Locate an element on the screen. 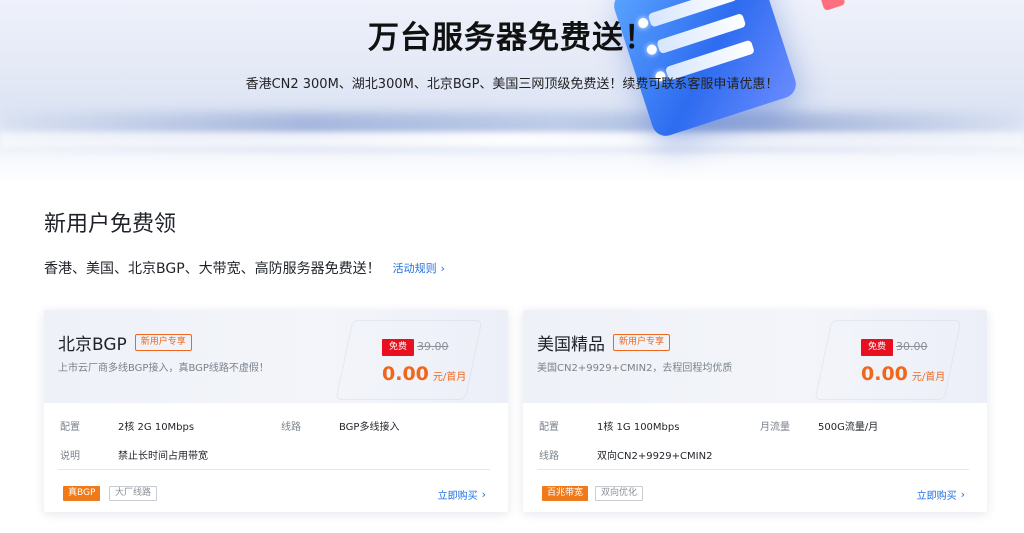  activity-rules-link: 活动规则 › is located at coordinates (419, 268).